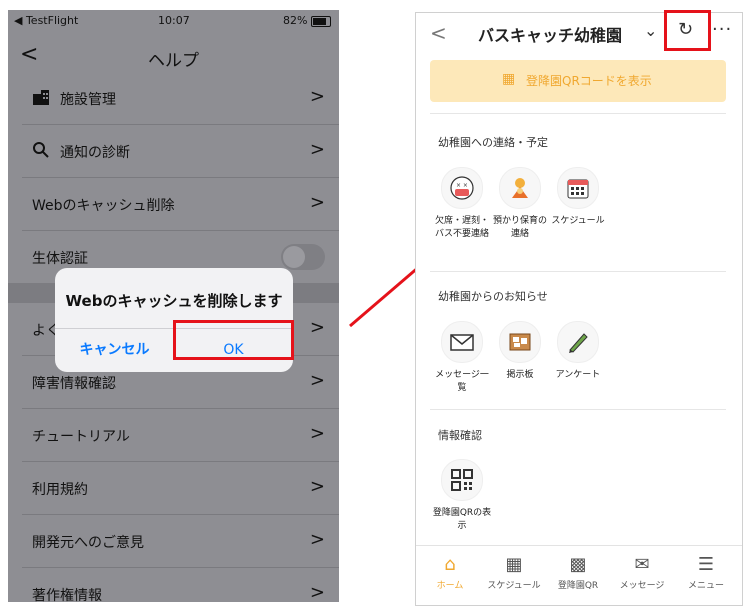 Image resolution: width=748 pixels, height=610 pixels. I want to click on qr-display-button: ▦ 登降園QRコードを表示, so click(578, 81).